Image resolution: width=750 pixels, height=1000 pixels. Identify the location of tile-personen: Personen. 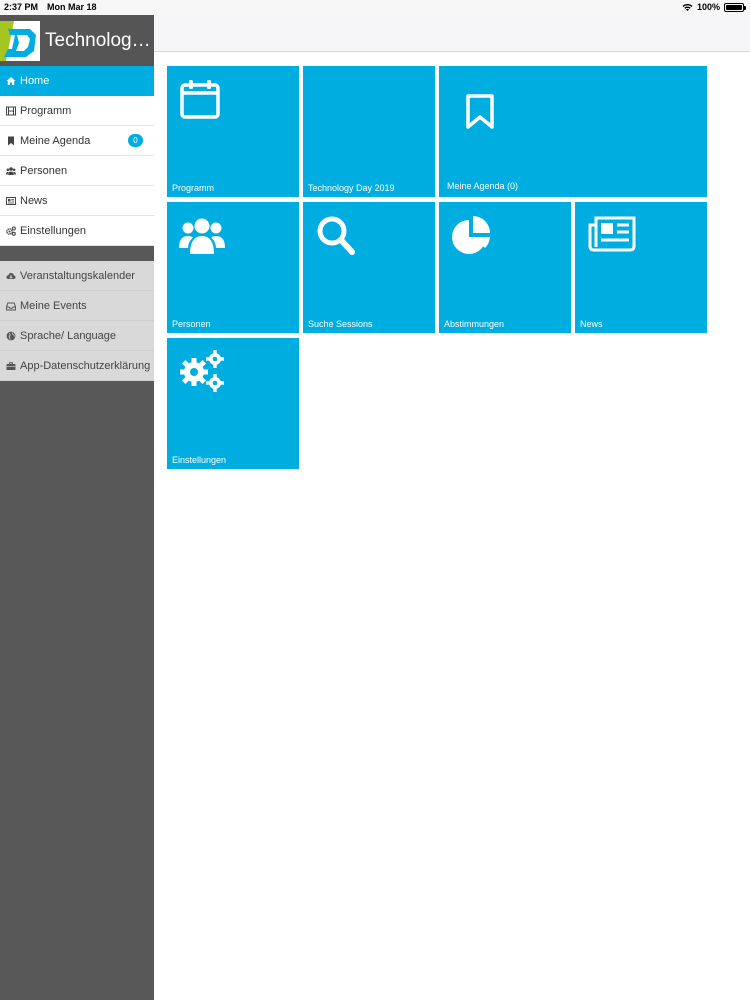
(233, 267).